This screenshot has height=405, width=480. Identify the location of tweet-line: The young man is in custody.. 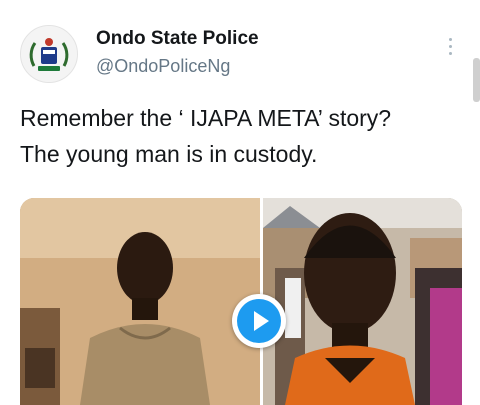
(169, 154).